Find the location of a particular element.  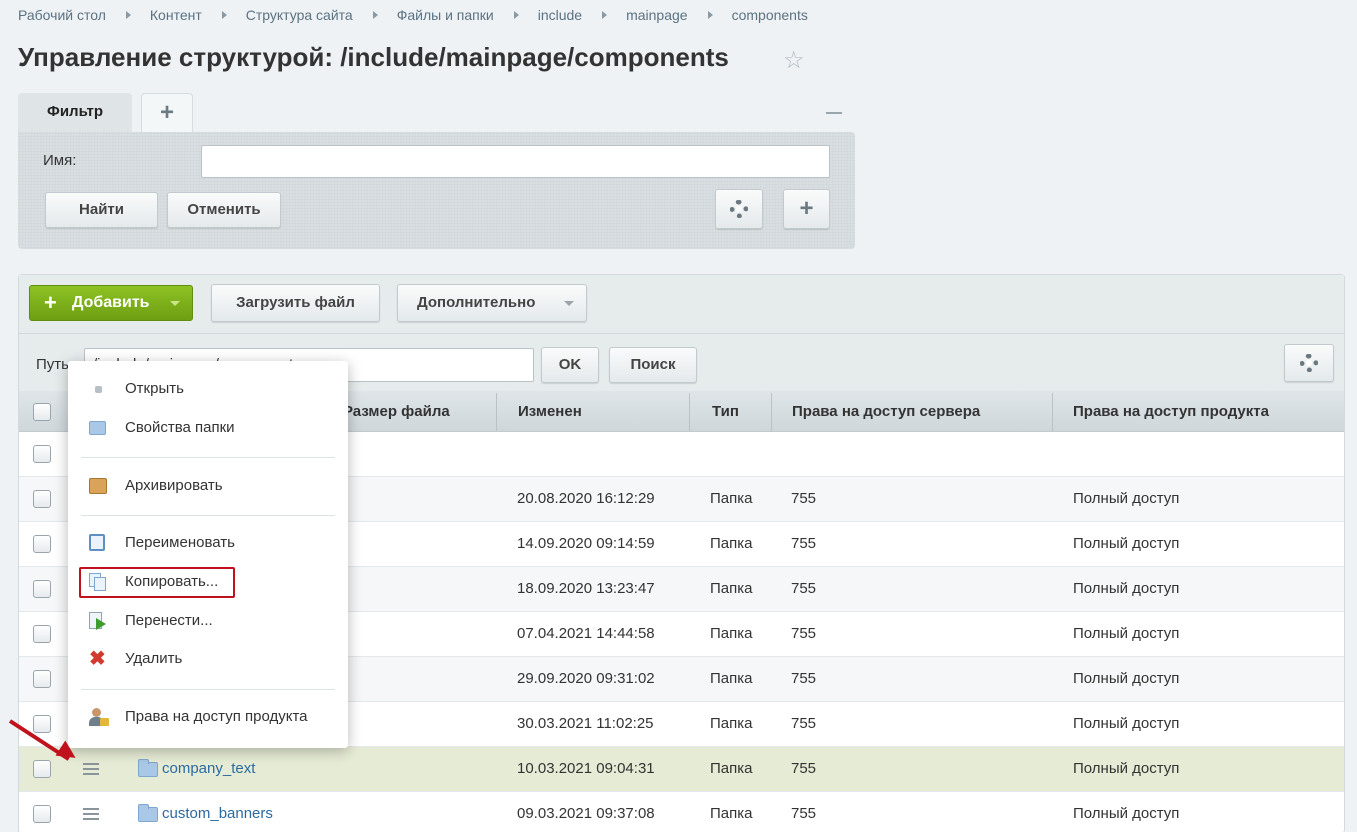

column-header-modified: Изменен is located at coordinates (550, 411).